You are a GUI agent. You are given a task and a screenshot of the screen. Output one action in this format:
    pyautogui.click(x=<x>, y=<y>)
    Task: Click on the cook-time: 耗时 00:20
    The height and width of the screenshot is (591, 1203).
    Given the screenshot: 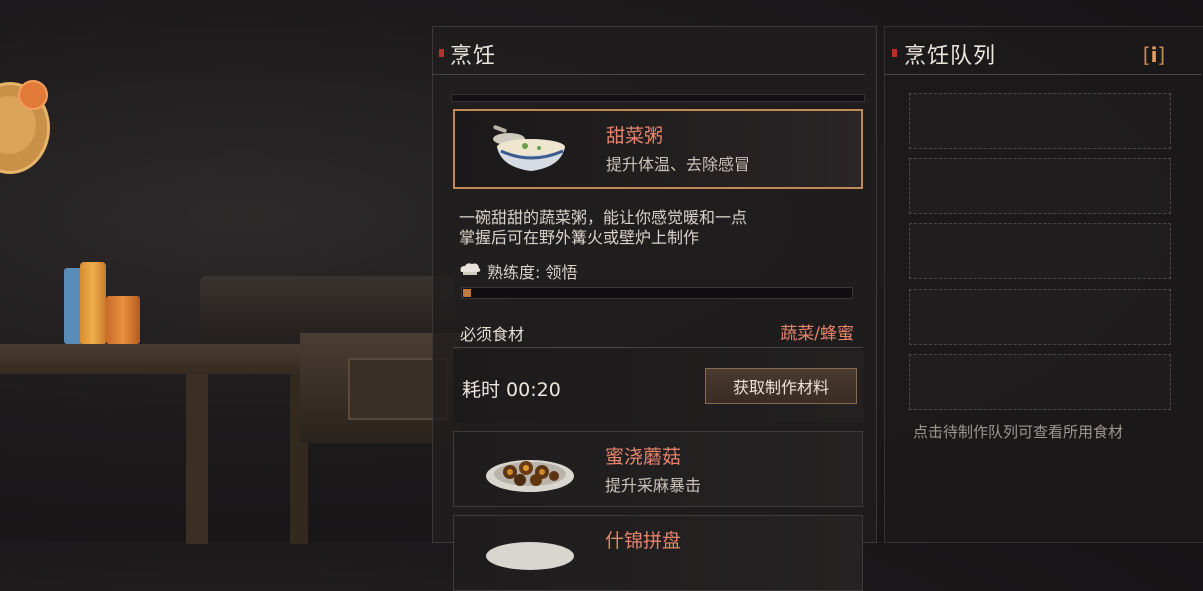 What is the action you would take?
    pyautogui.click(x=511, y=390)
    